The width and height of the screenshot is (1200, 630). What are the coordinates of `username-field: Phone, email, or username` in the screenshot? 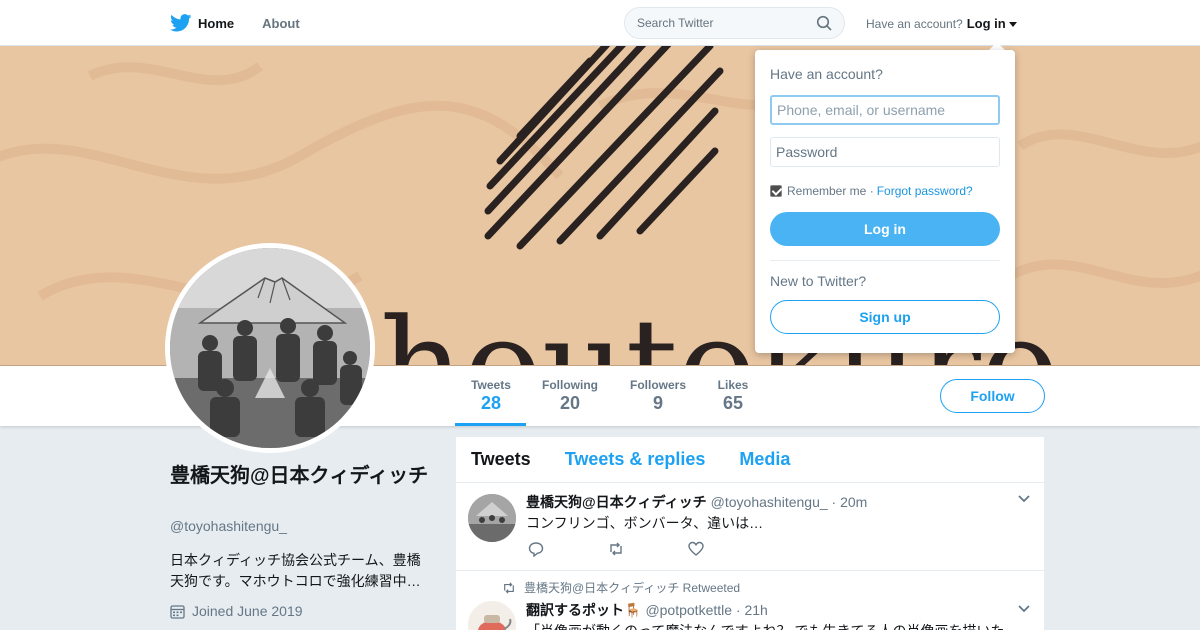 It's located at (885, 110).